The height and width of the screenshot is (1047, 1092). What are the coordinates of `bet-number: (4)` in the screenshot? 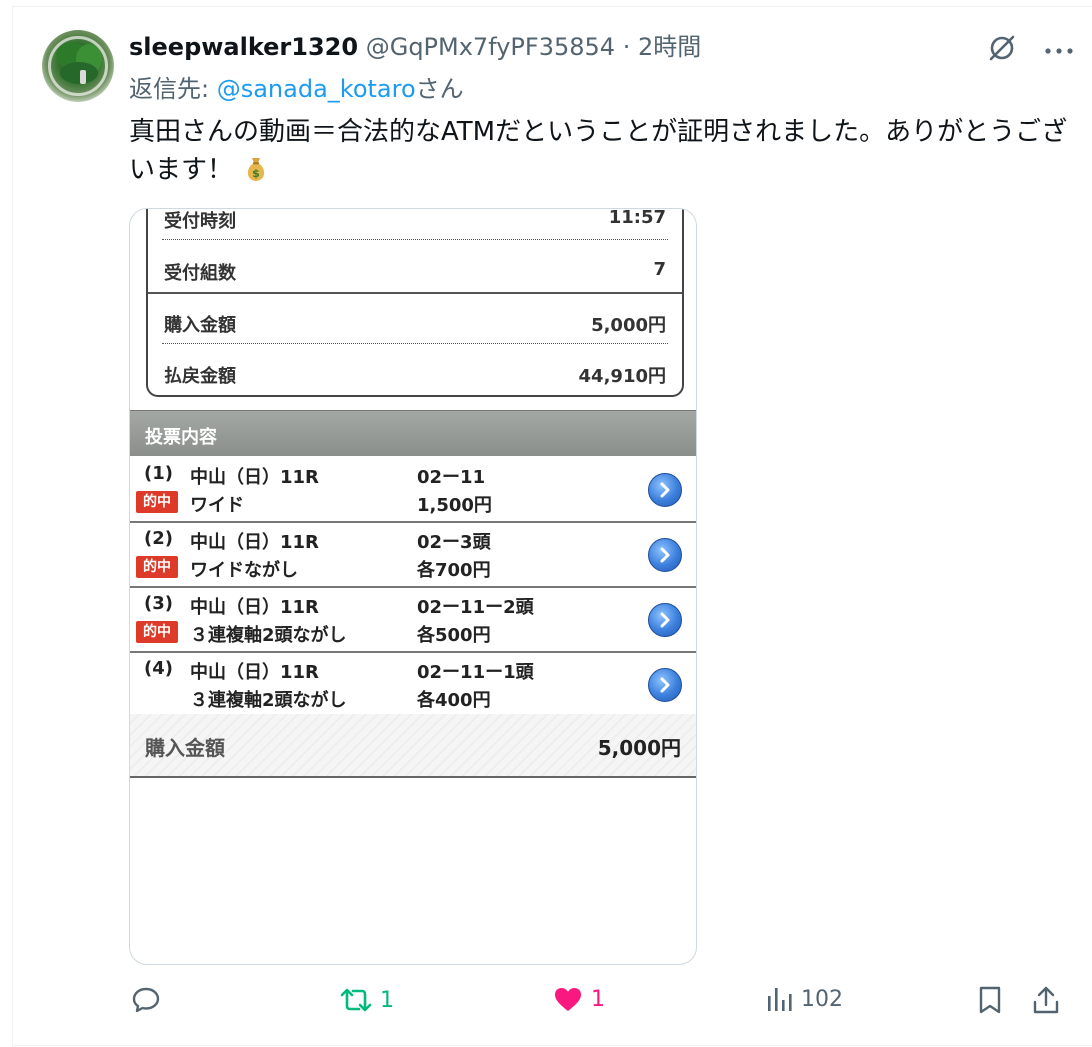 It's located at (158, 668).